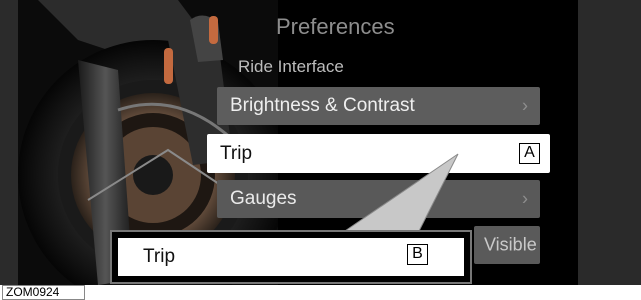  I want to click on zoom-detail-label: Trip, so click(159, 256).